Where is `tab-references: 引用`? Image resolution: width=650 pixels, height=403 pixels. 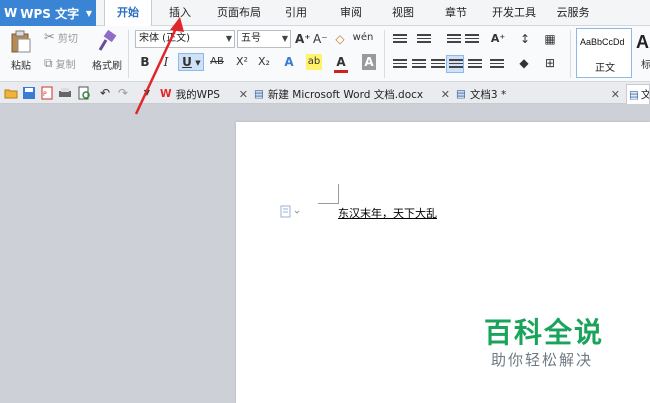
tab-references: 引用 is located at coordinates (296, 13).